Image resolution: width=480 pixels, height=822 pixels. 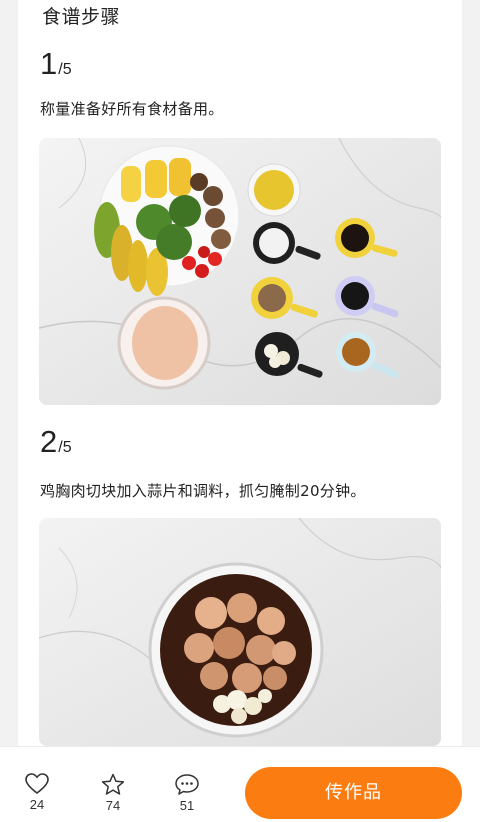 I want to click on step-2-description: 鸡胸肉切块加入蒜片和调料，抓匀腌制20分钟。, so click(x=203, y=491).